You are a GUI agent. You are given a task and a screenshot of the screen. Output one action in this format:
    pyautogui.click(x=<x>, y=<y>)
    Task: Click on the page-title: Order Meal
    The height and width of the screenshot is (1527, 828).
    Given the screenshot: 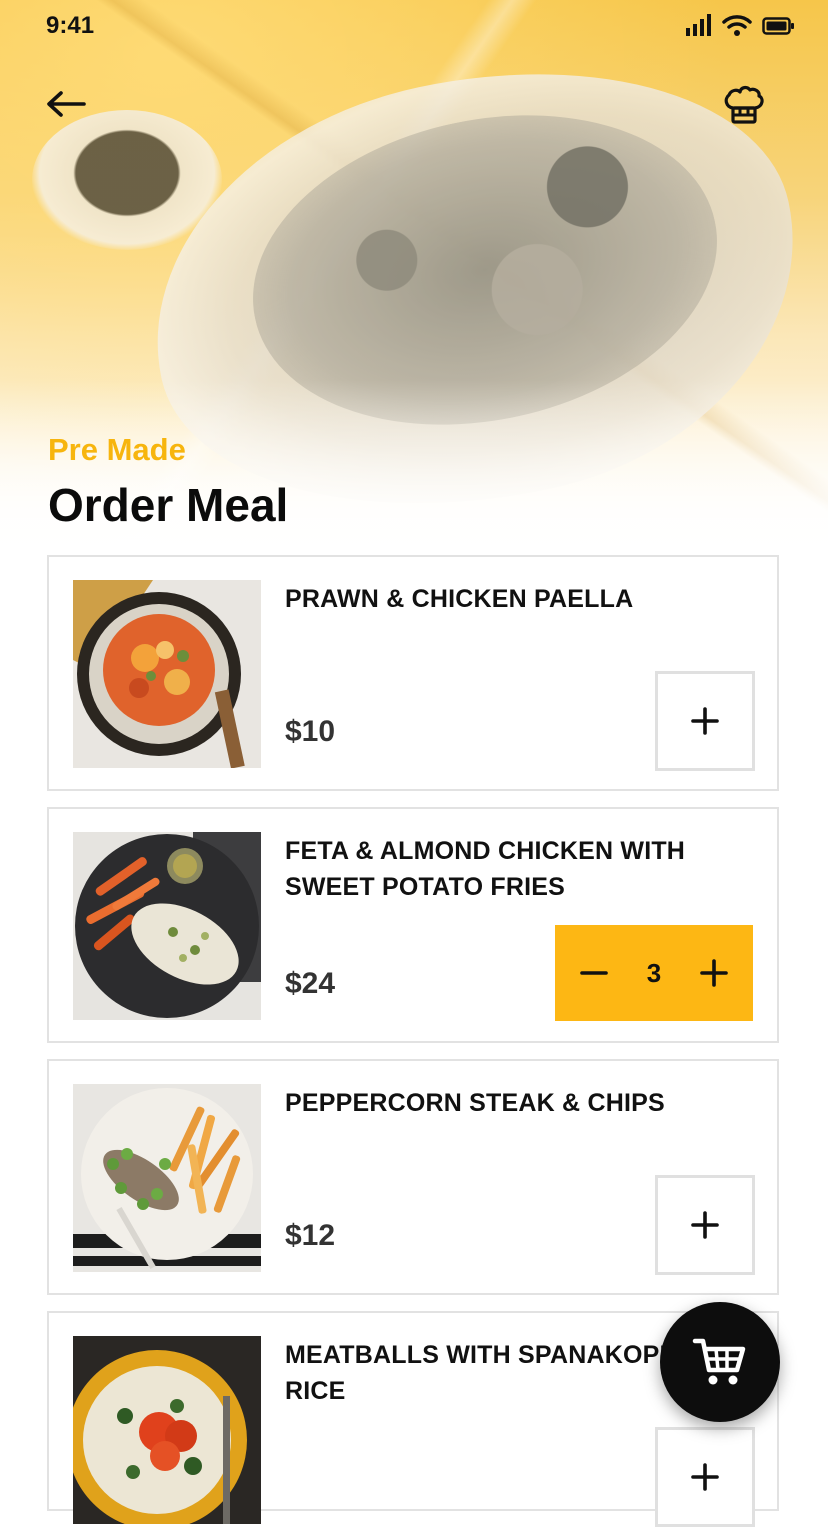 What is the action you would take?
    pyautogui.click(x=168, y=505)
    